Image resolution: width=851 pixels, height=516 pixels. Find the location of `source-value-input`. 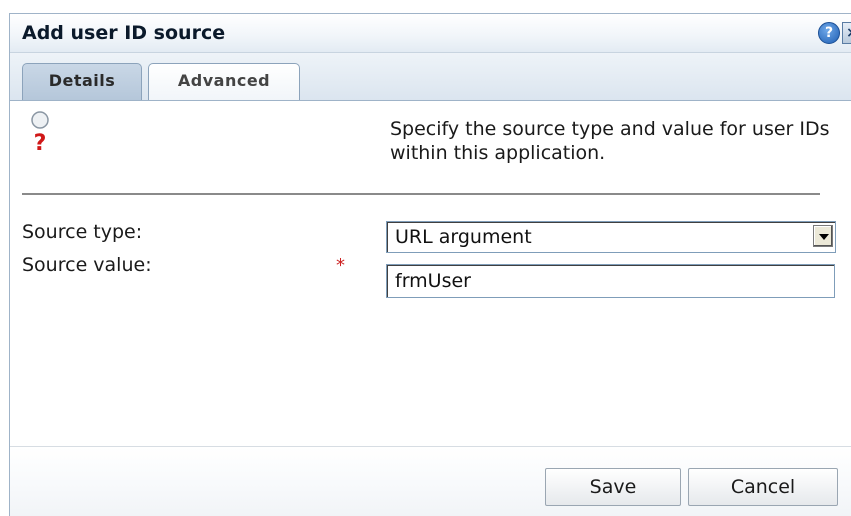

source-value-input is located at coordinates (610, 281).